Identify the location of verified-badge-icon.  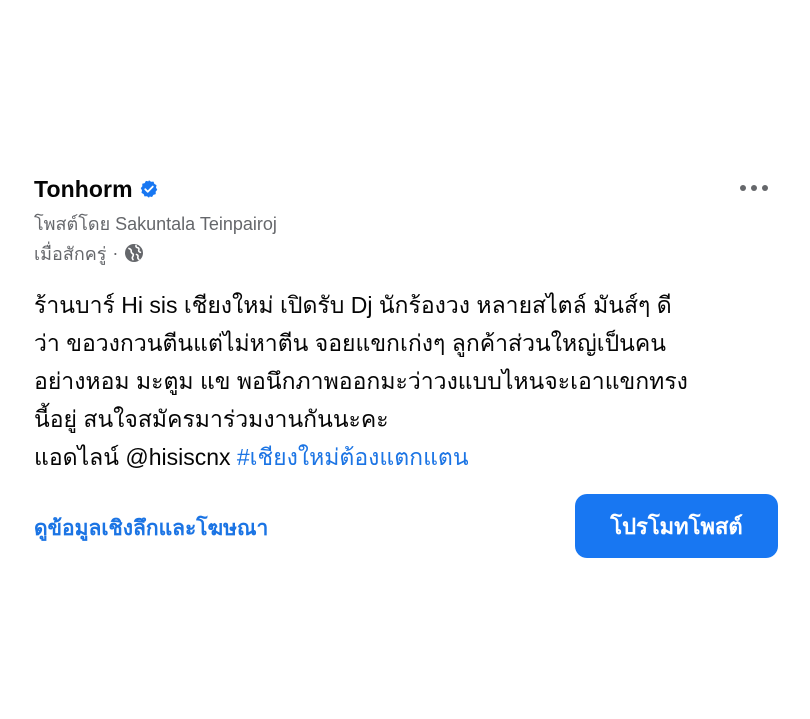
(148, 189).